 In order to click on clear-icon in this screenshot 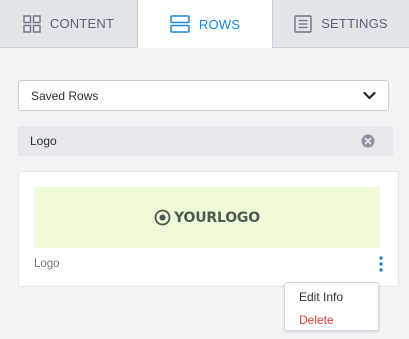, I will do `click(368, 142)`.